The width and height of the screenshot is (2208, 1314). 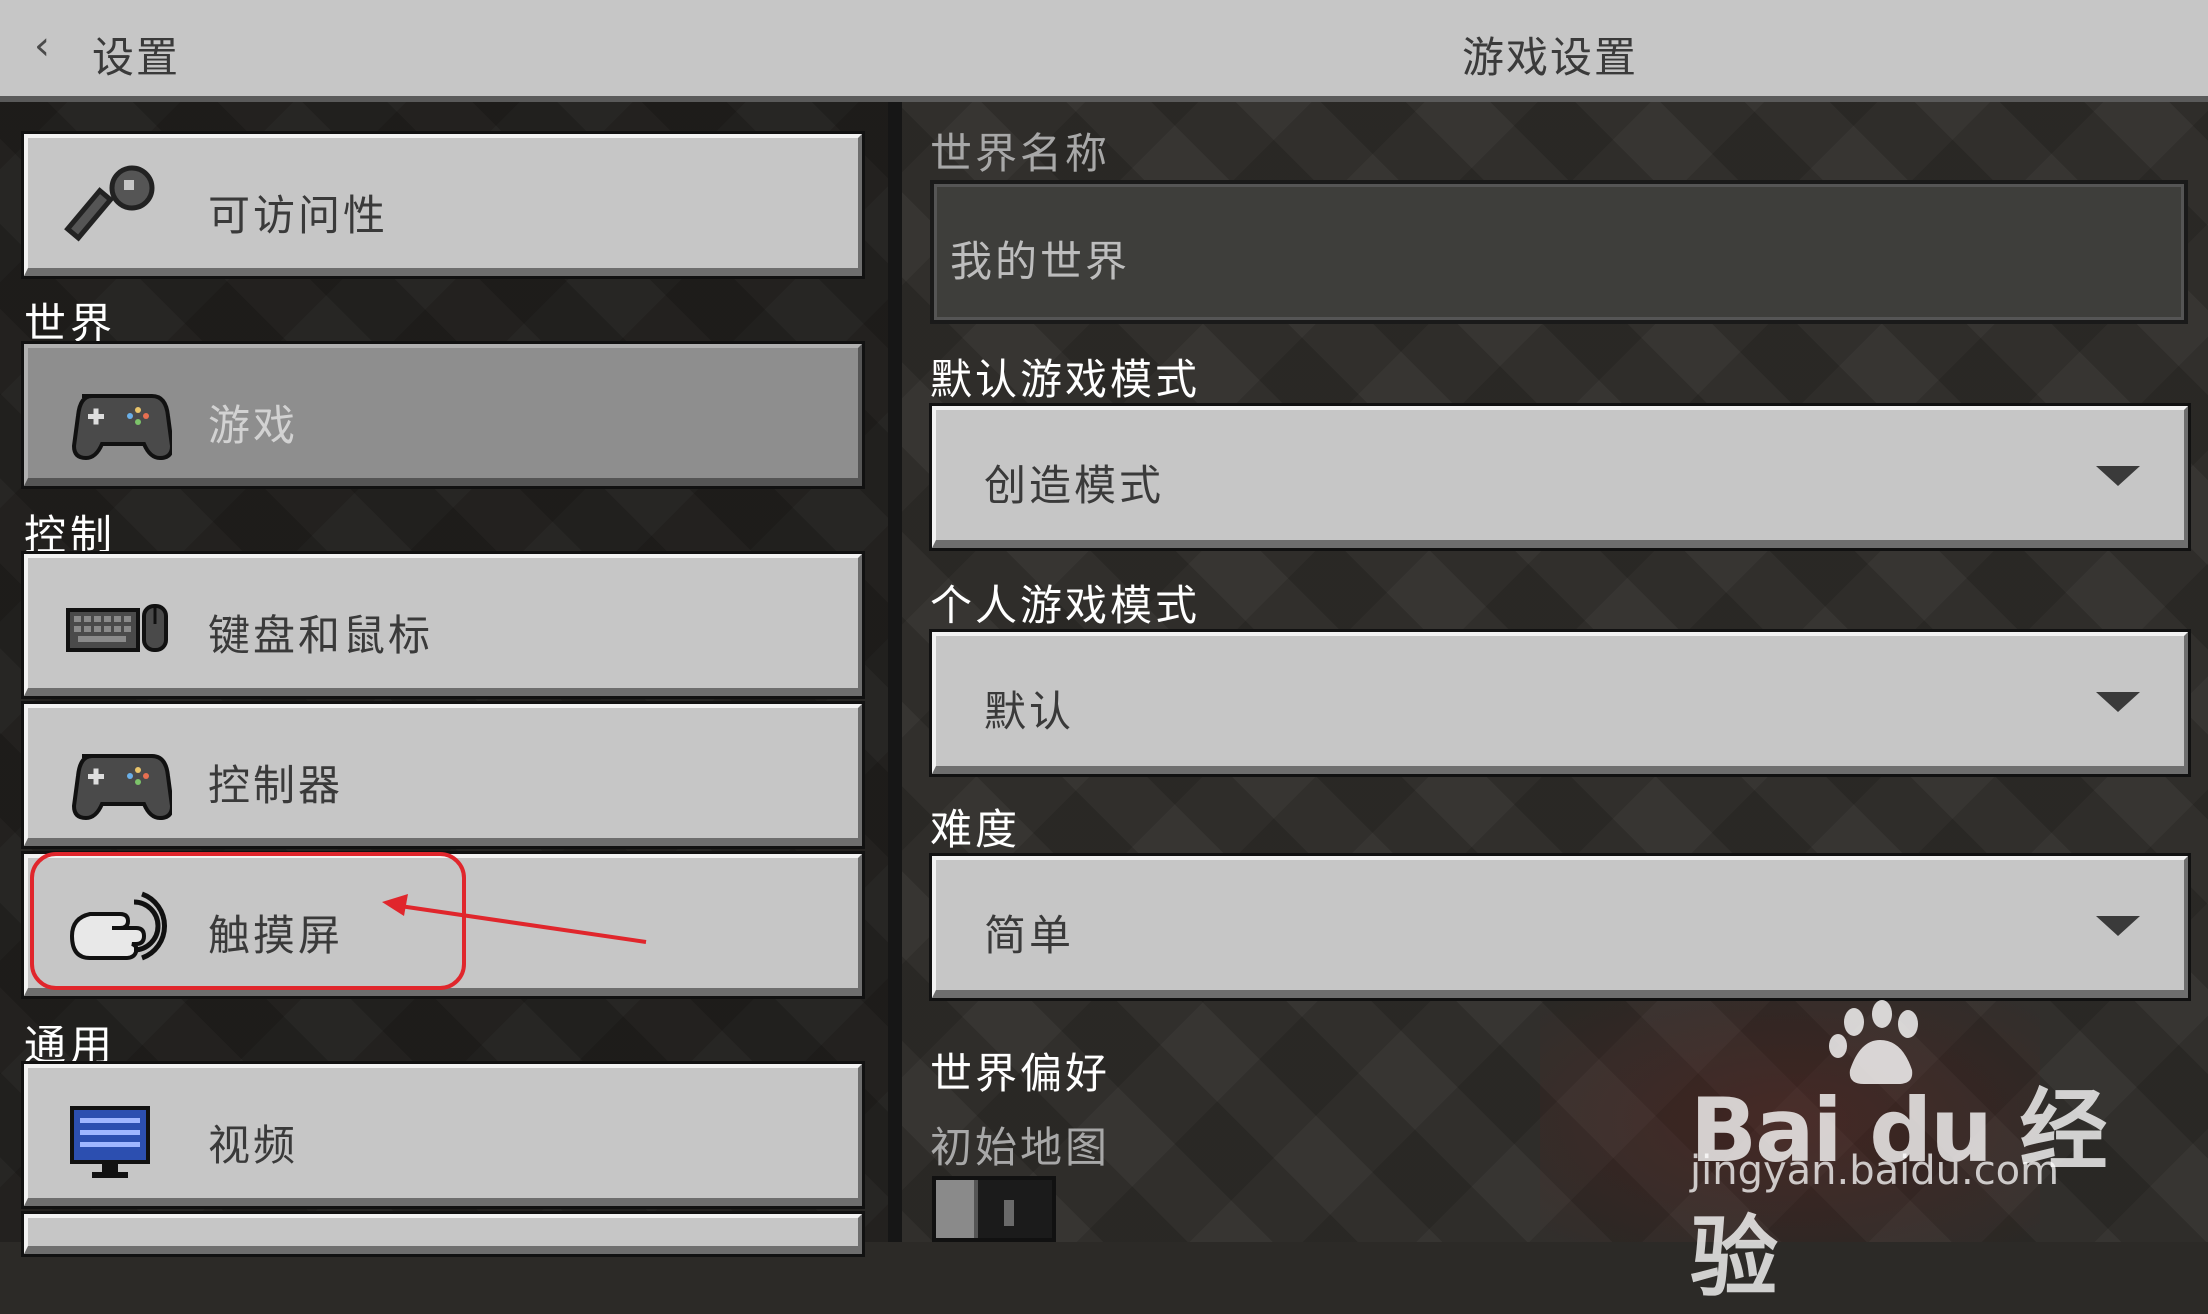 I want to click on sidebar-item-label: 键盘和鼠标, so click(x=321, y=635).